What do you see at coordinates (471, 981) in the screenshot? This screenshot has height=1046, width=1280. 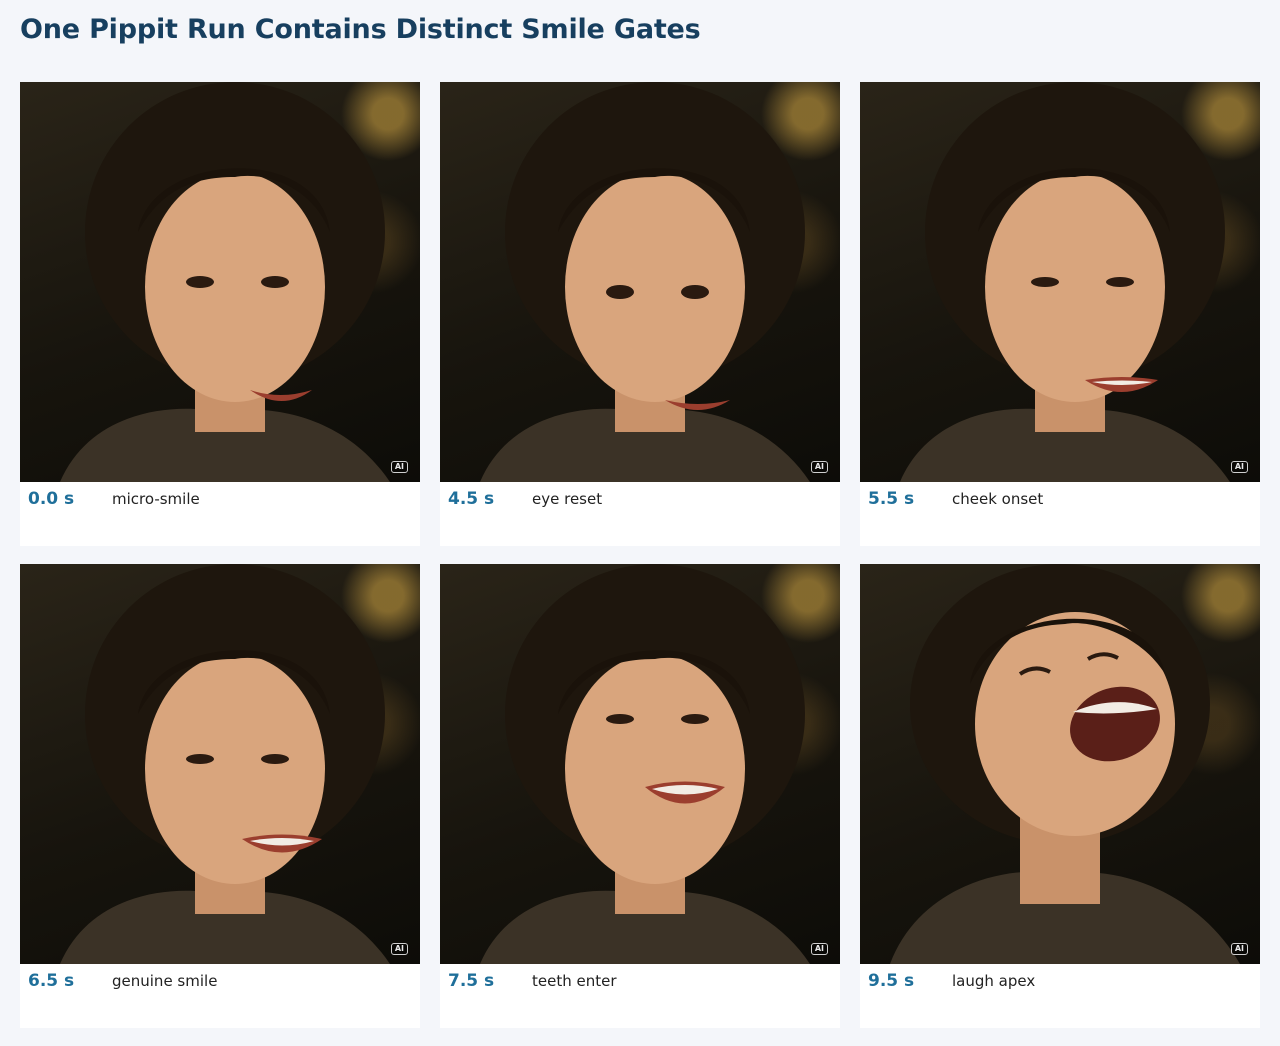 I see `frame-time: 7.5 s` at bounding box center [471, 981].